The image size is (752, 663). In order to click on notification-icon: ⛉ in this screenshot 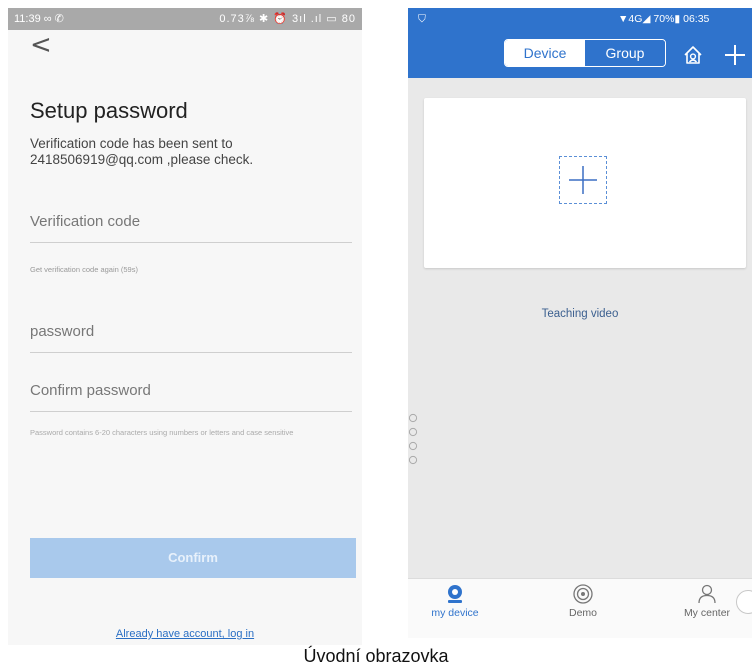, I will do `click(422, 19)`.